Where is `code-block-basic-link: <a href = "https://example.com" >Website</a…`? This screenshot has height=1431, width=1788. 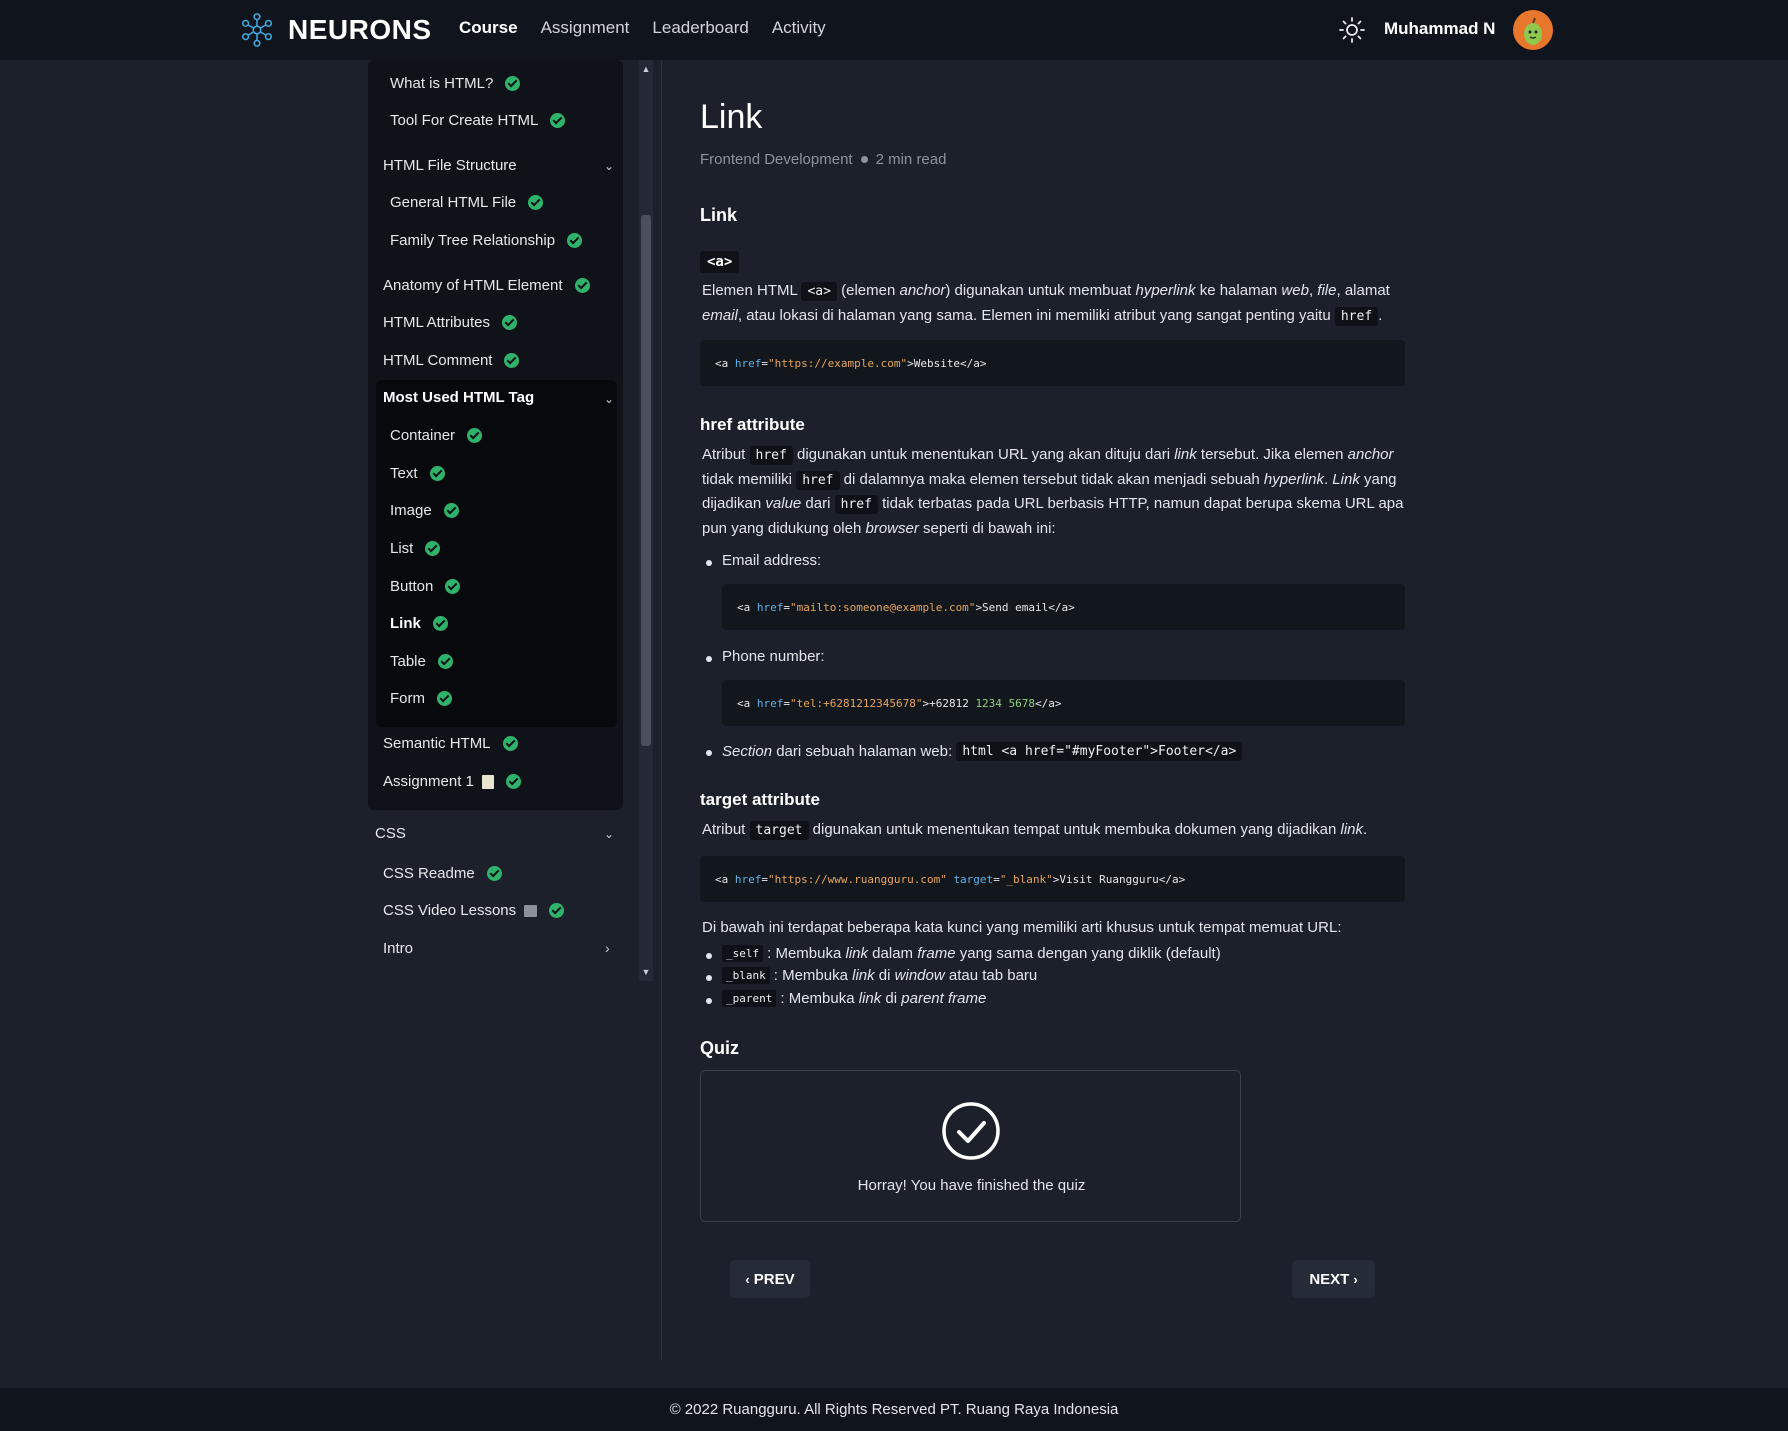 code-block-basic-link: <a href = "https://example.com" >Website</a… is located at coordinates (1052, 363).